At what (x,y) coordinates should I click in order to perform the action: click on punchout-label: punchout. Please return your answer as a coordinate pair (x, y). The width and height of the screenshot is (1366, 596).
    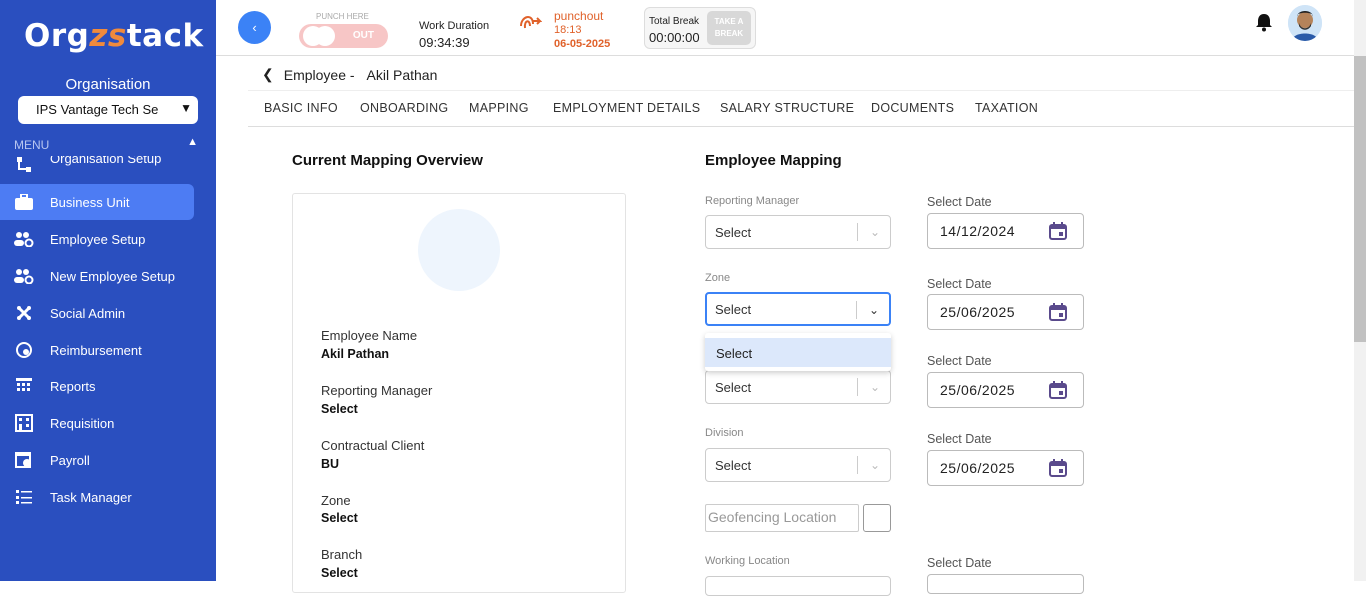
    Looking at the image, I should click on (579, 16).